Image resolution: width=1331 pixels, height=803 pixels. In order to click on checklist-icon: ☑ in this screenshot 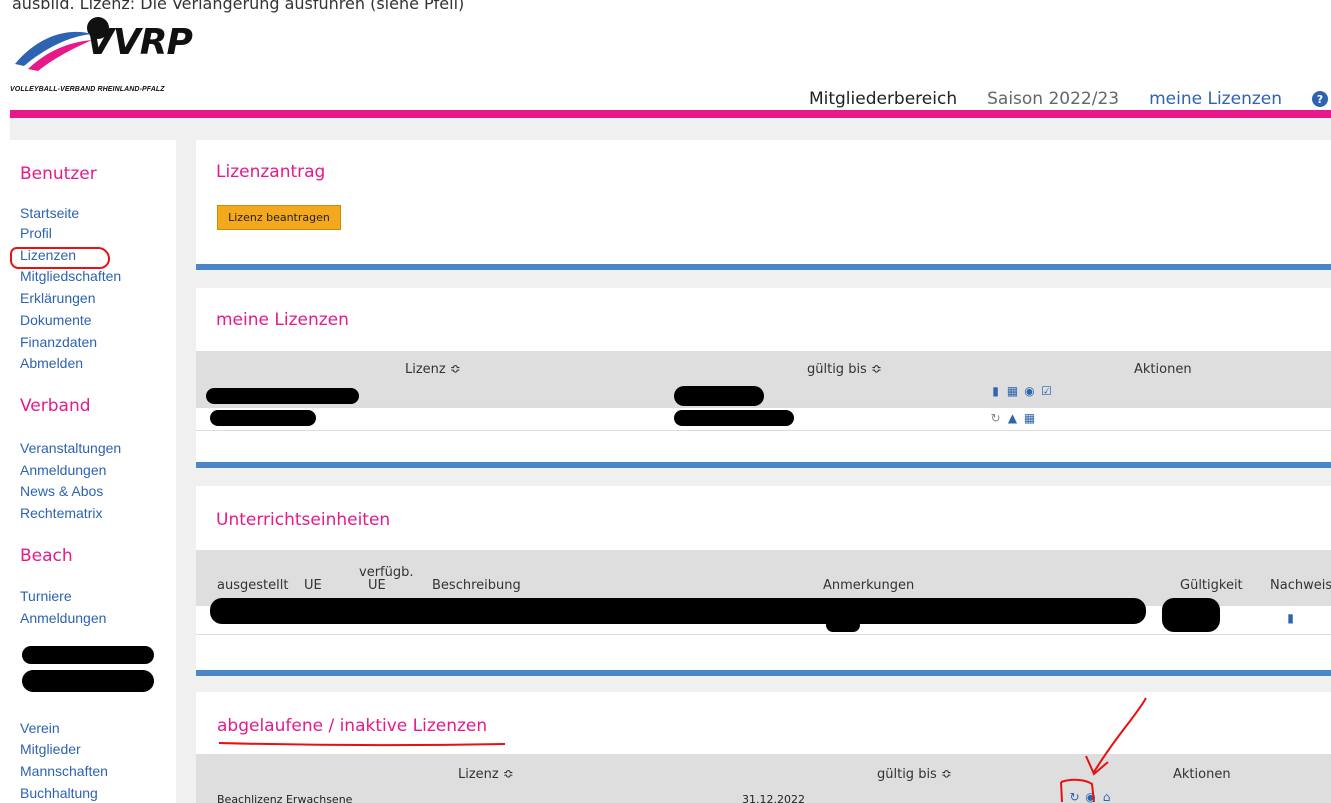, I will do `click(1046, 391)`.